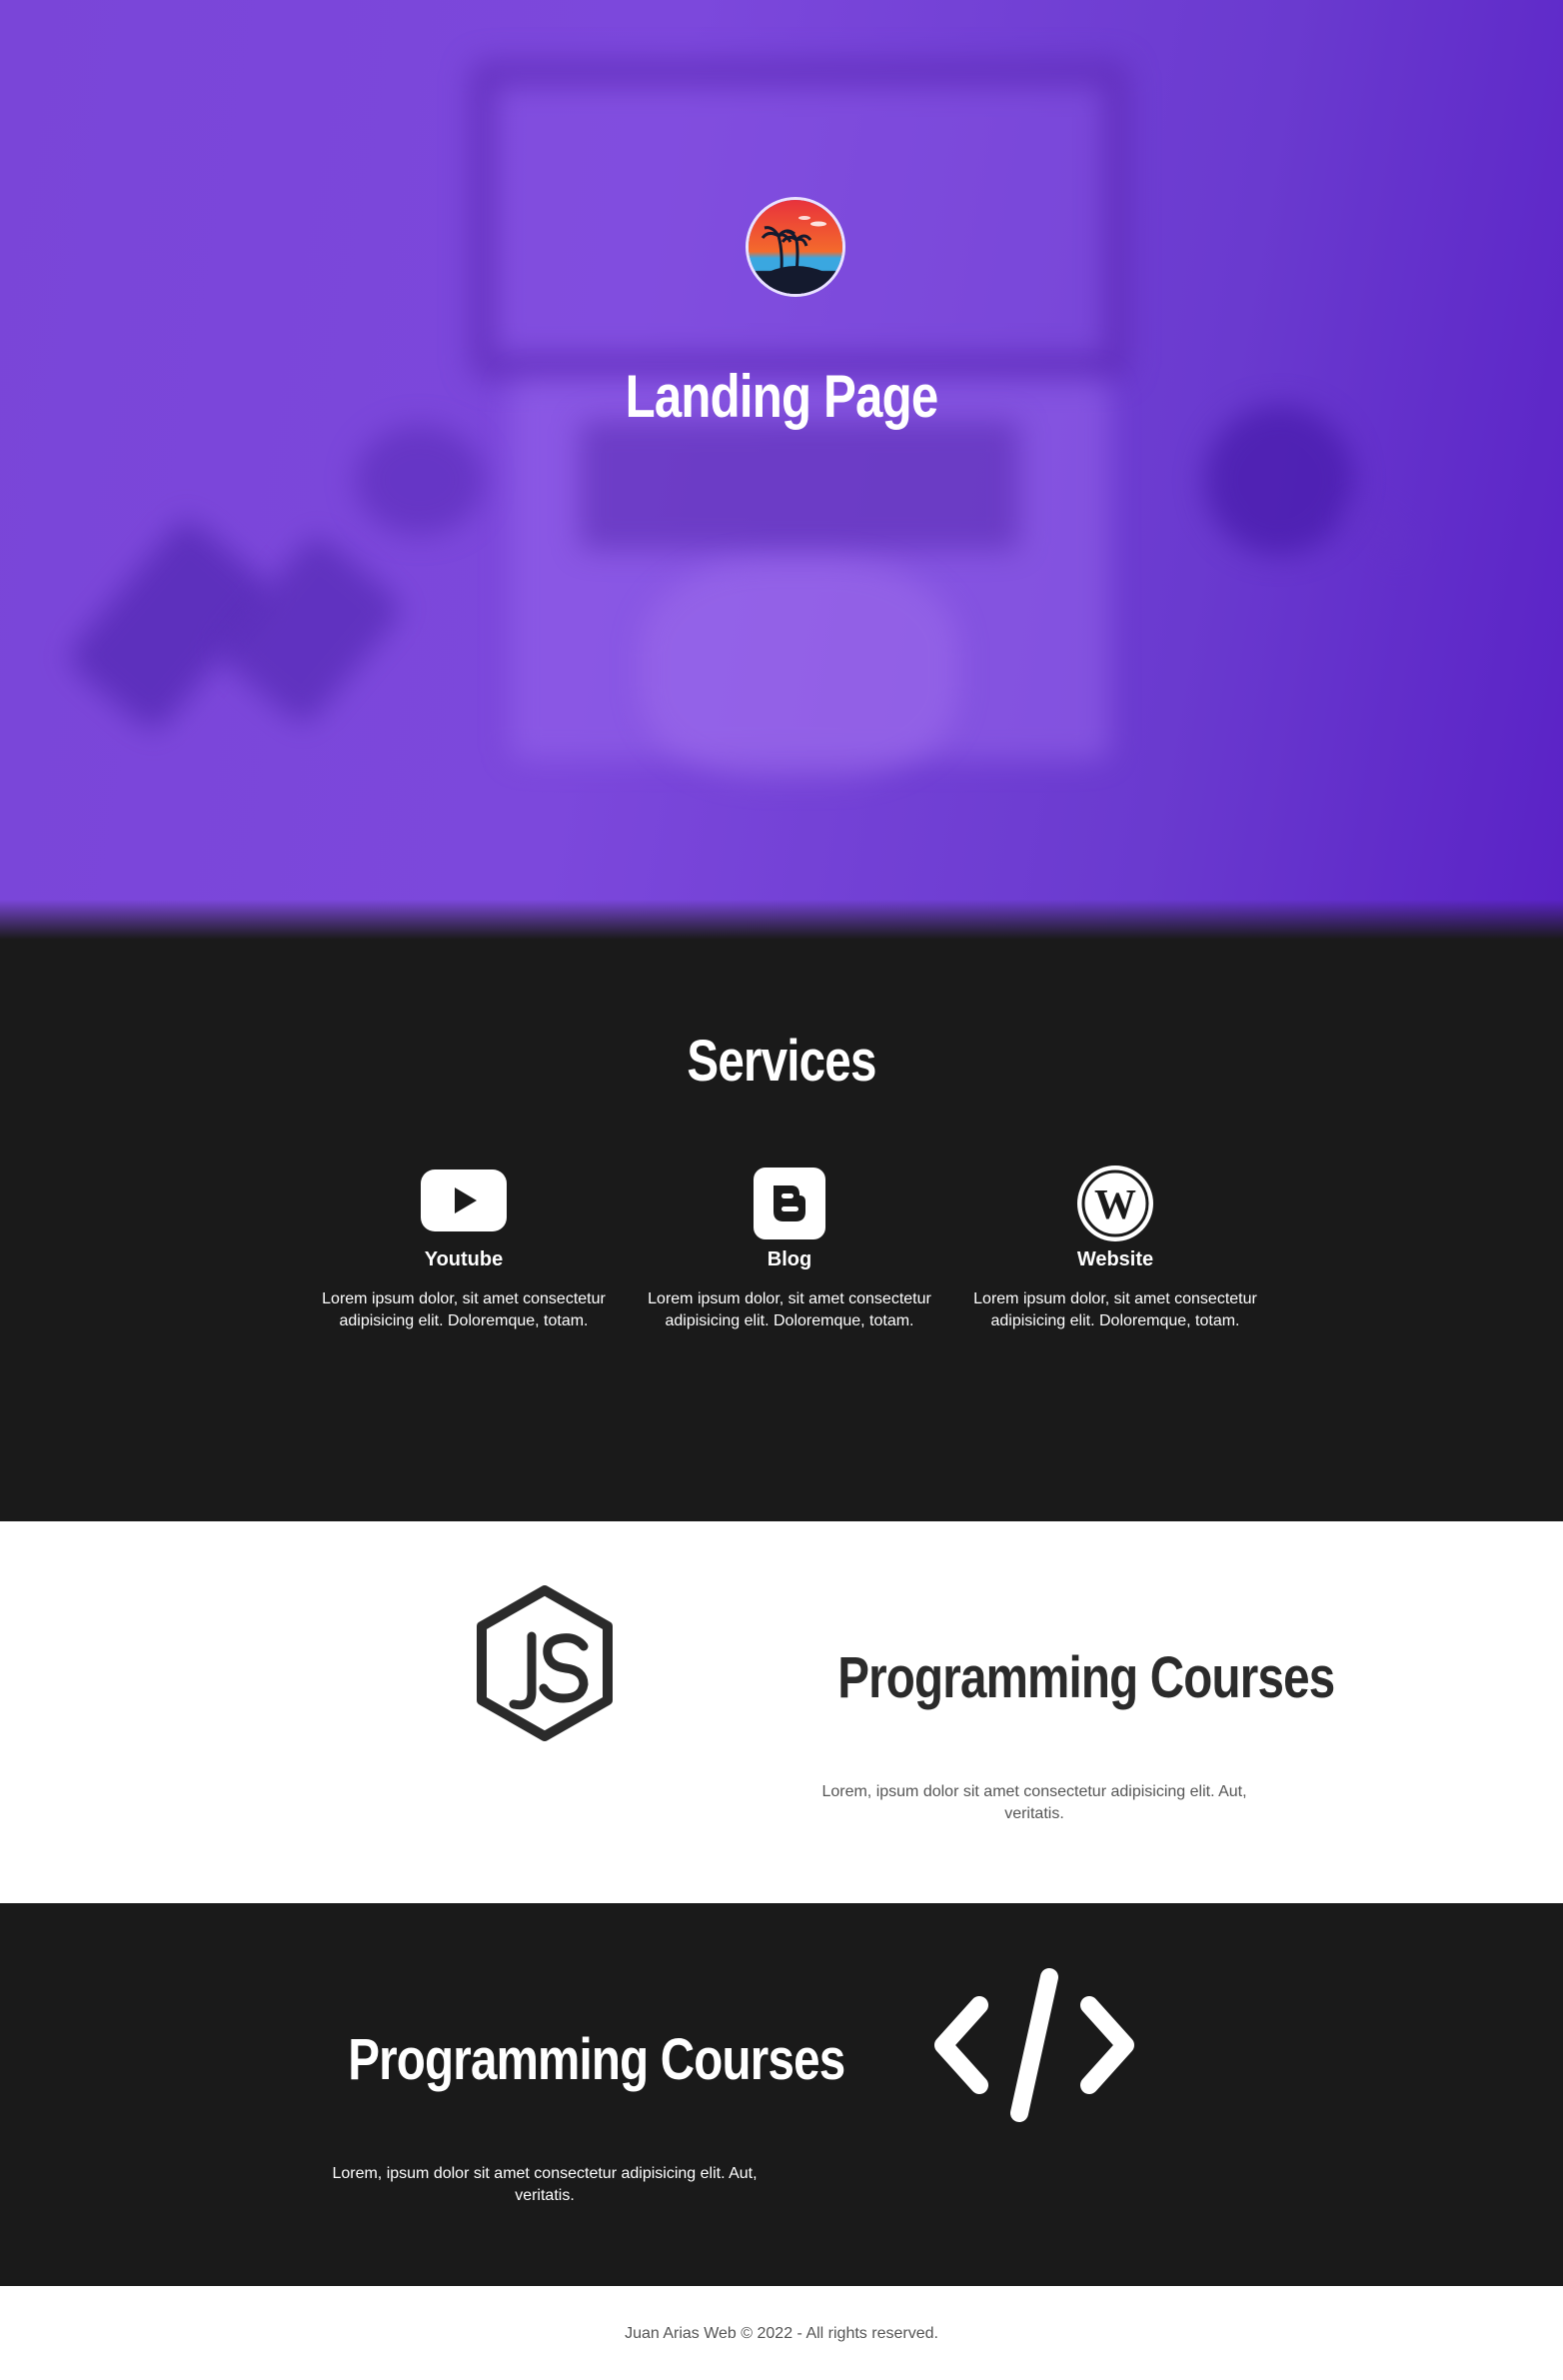  What do you see at coordinates (781, 1061) in the screenshot?
I see `services-title: Services` at bounding box center [781, 1061].